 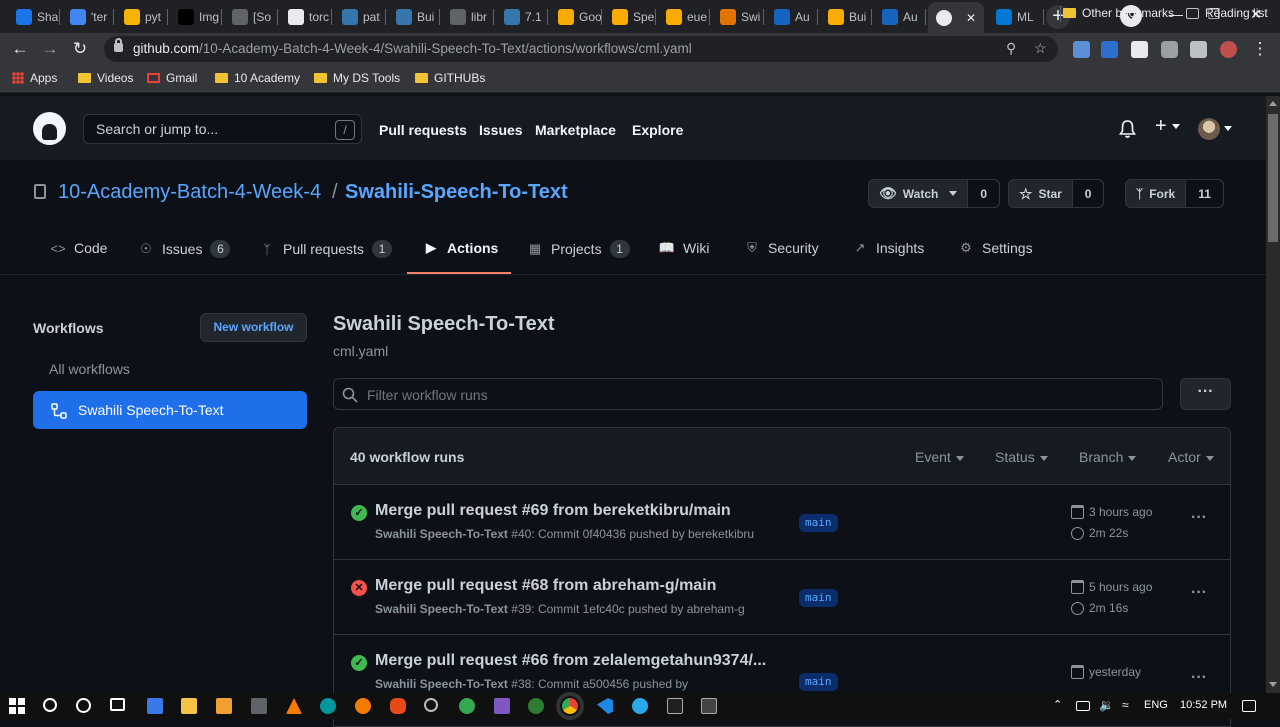 What do you see at coordinates (640, 706) in the screenshot?
I see `telegram-icon` at bounding box center [640, 706].